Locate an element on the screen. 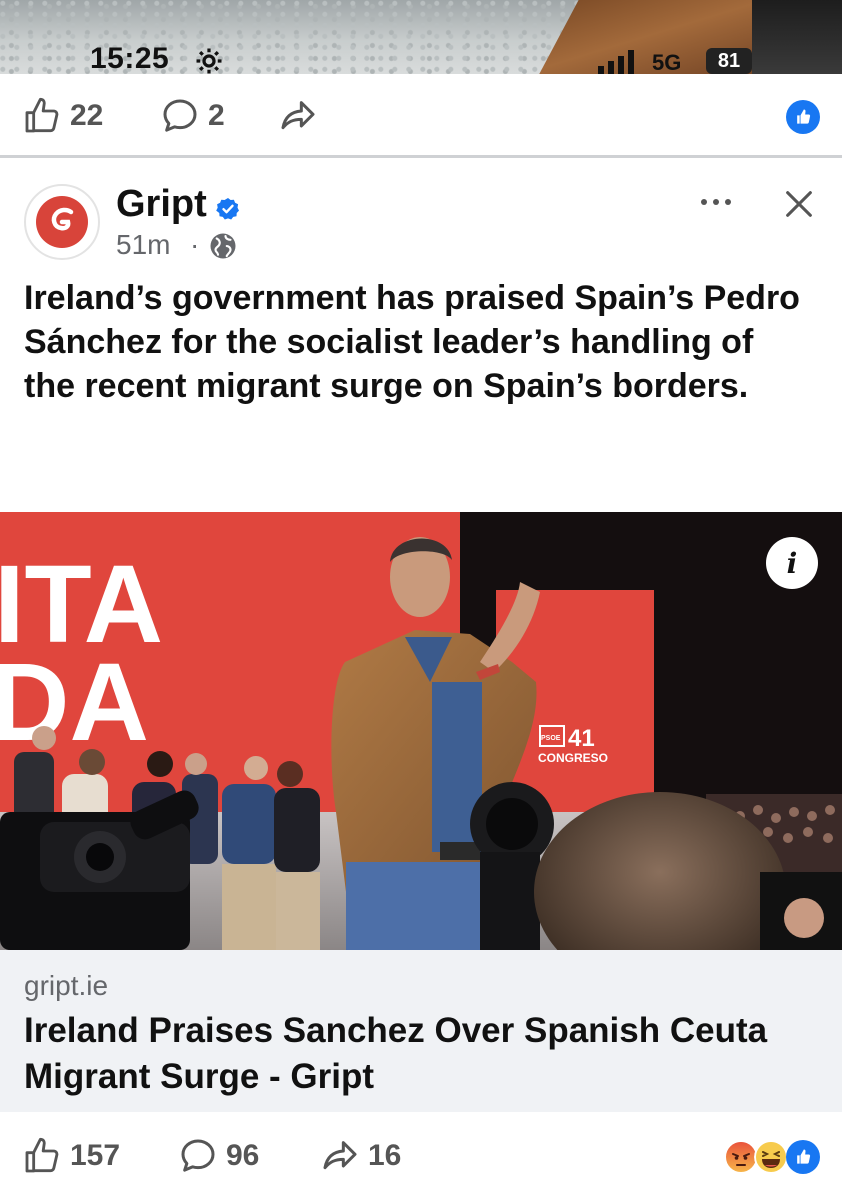  like-count: 157 is located at coordinates (95, 1155).